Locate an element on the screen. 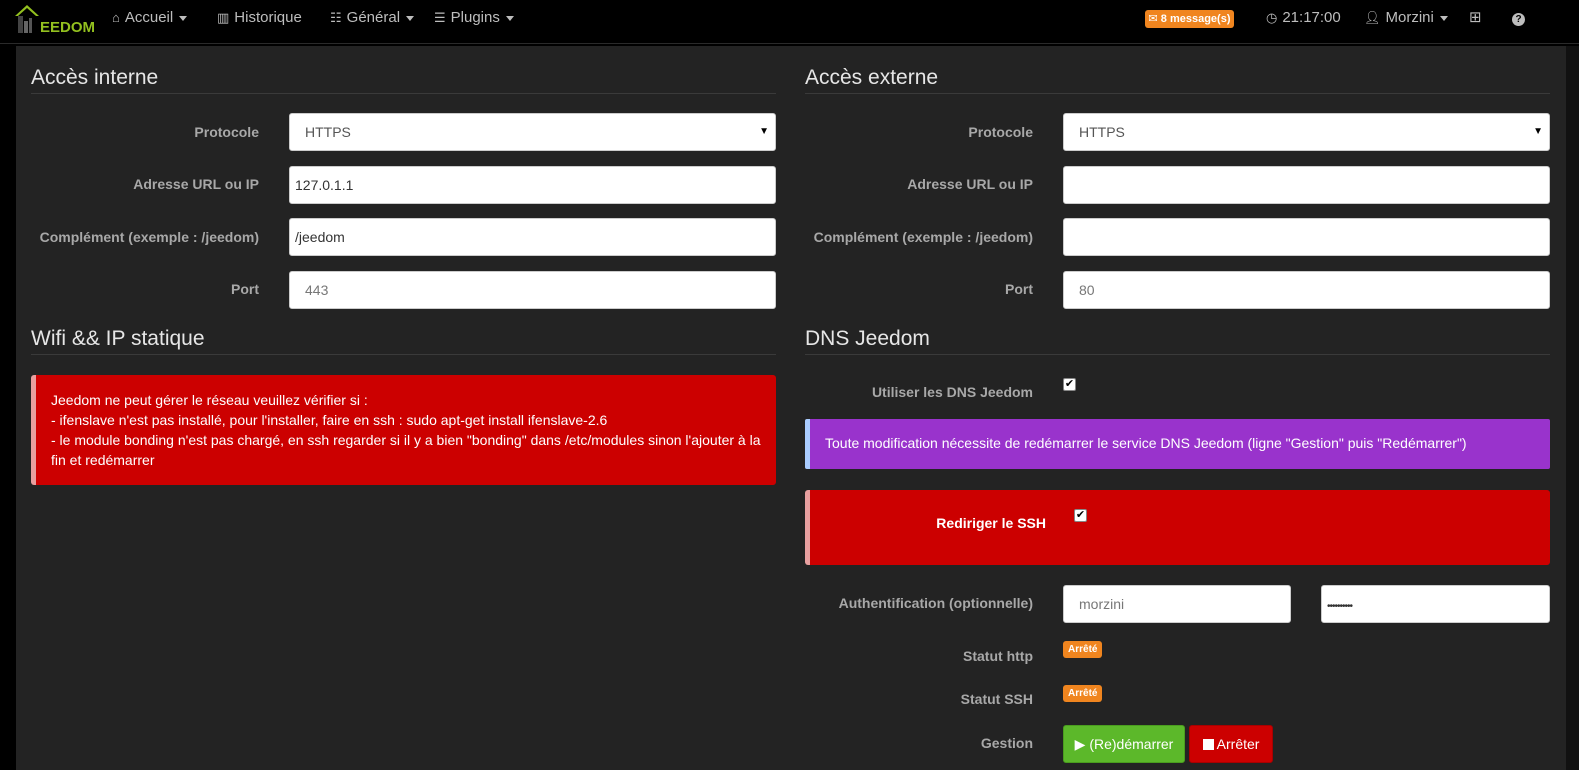  auth-password-value: •••••••••• is located at coordinates (1340, 606).